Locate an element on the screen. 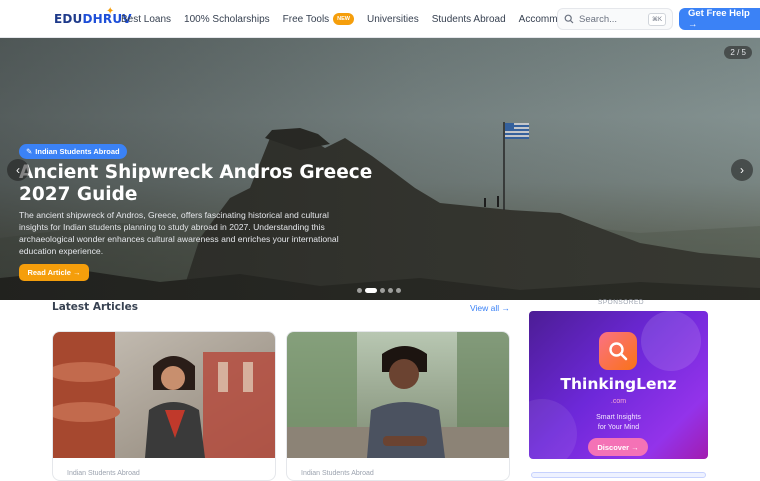 The width and height of the screenshot is (760, 481). get-free-help-button: Get Free Help → is located at coordinates (719, 19).